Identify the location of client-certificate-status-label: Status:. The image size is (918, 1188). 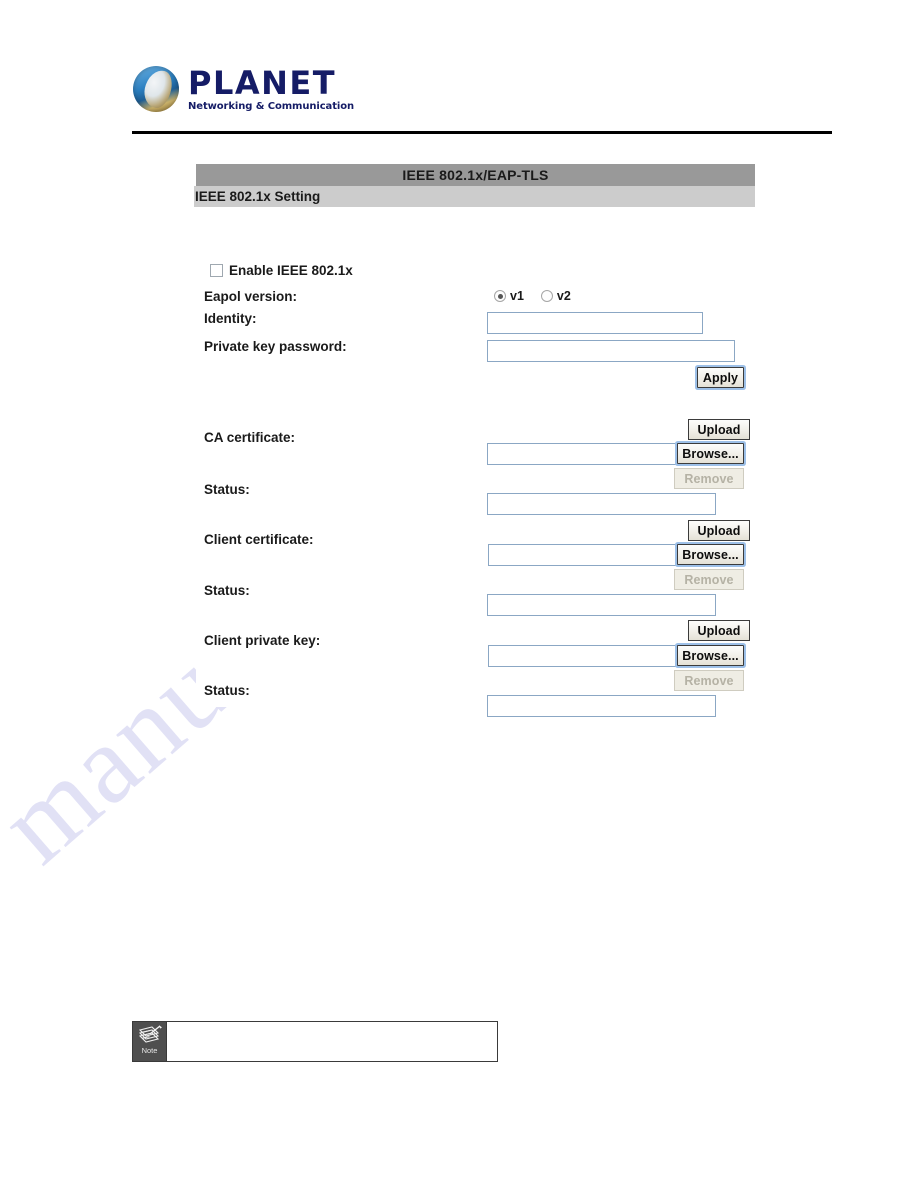
(227, 590).